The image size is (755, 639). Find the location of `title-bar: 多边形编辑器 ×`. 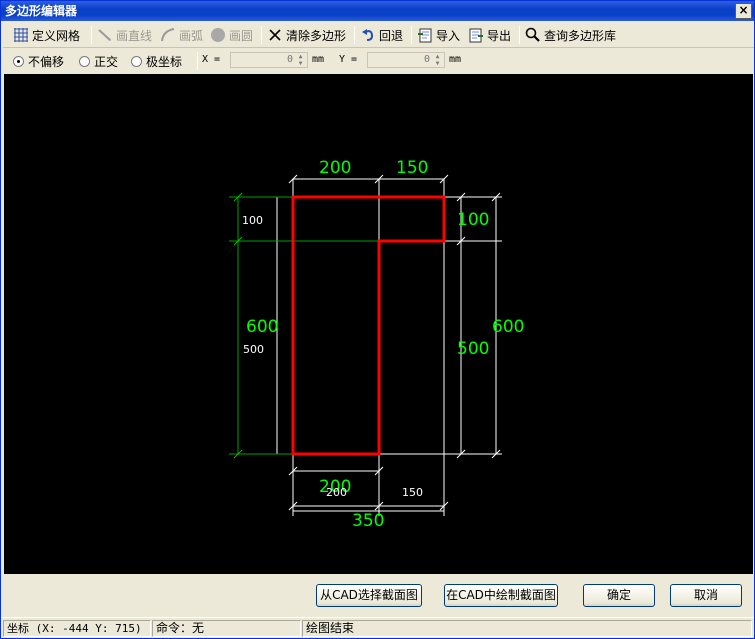

title-bar: 多边形编辑器 × is located at coordinates (377, 11).